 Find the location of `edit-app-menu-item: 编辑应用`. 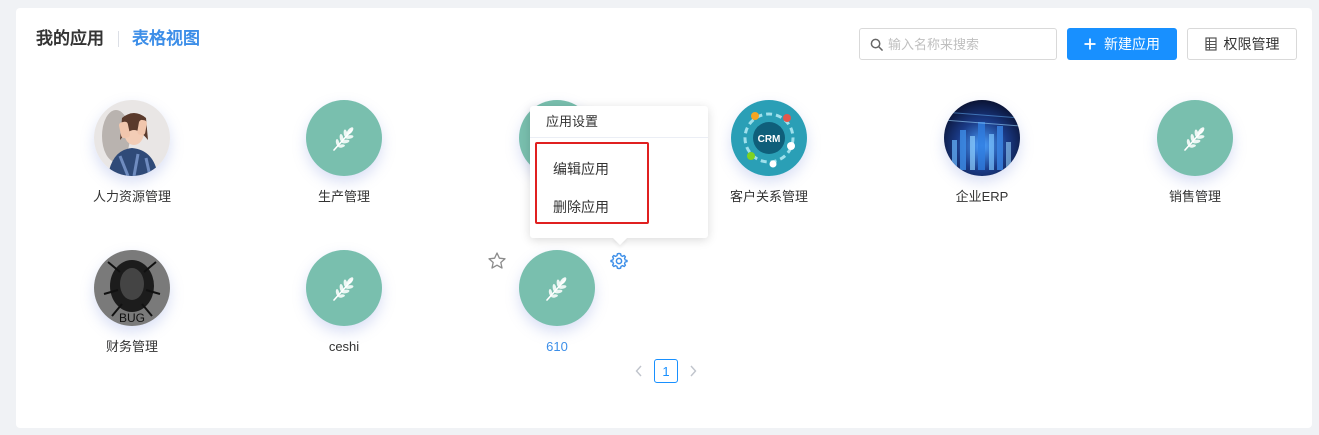

edit-app-menu-item: 编辑应用 is located at coordinates (581, 169).